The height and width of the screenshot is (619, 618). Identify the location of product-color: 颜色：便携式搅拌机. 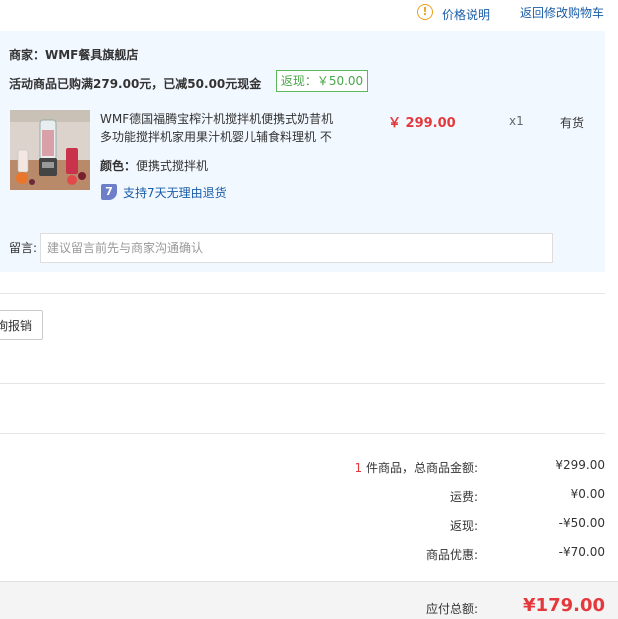
(154, 165).